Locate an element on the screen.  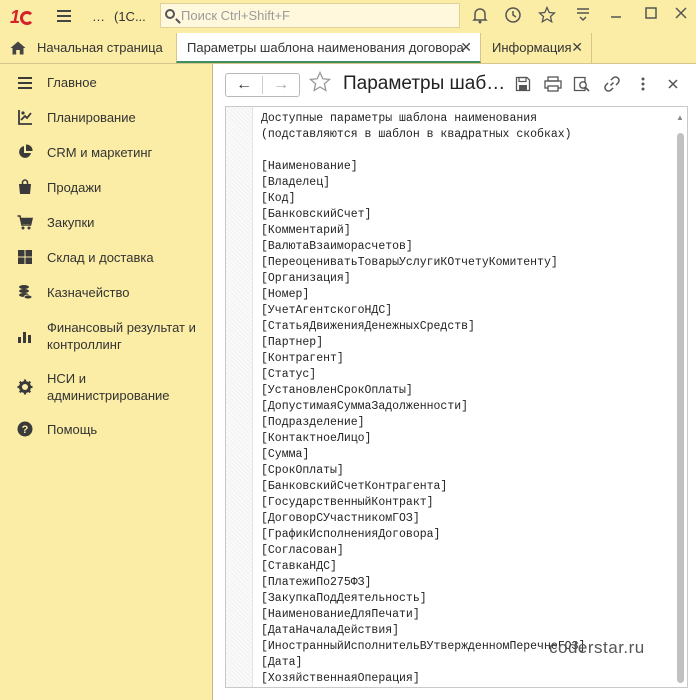
text-line: [Владелец] is located at coordinates (296, 182).